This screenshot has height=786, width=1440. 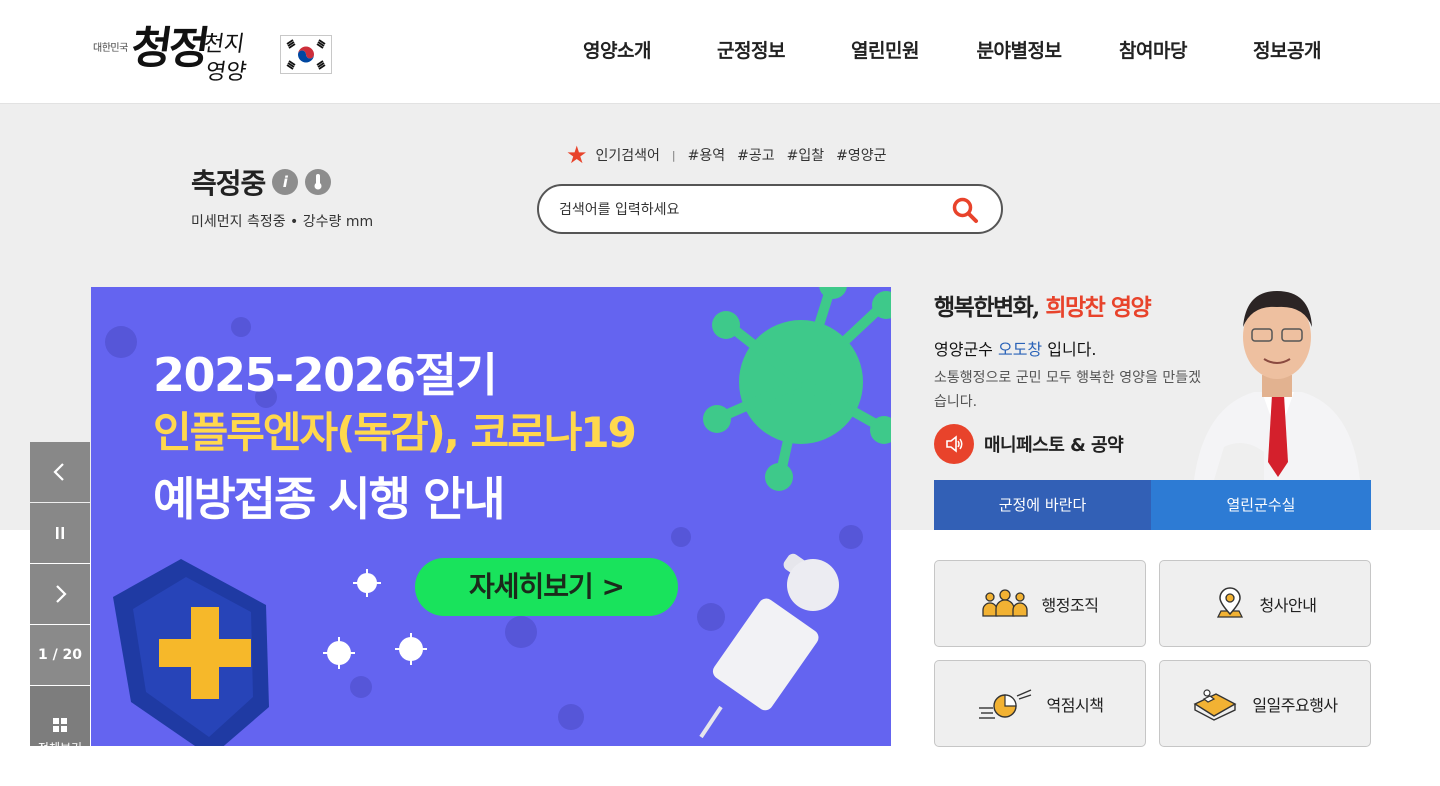 I want to click on mayor-name-suffix: 입니다., so click(x=1072, y=349).